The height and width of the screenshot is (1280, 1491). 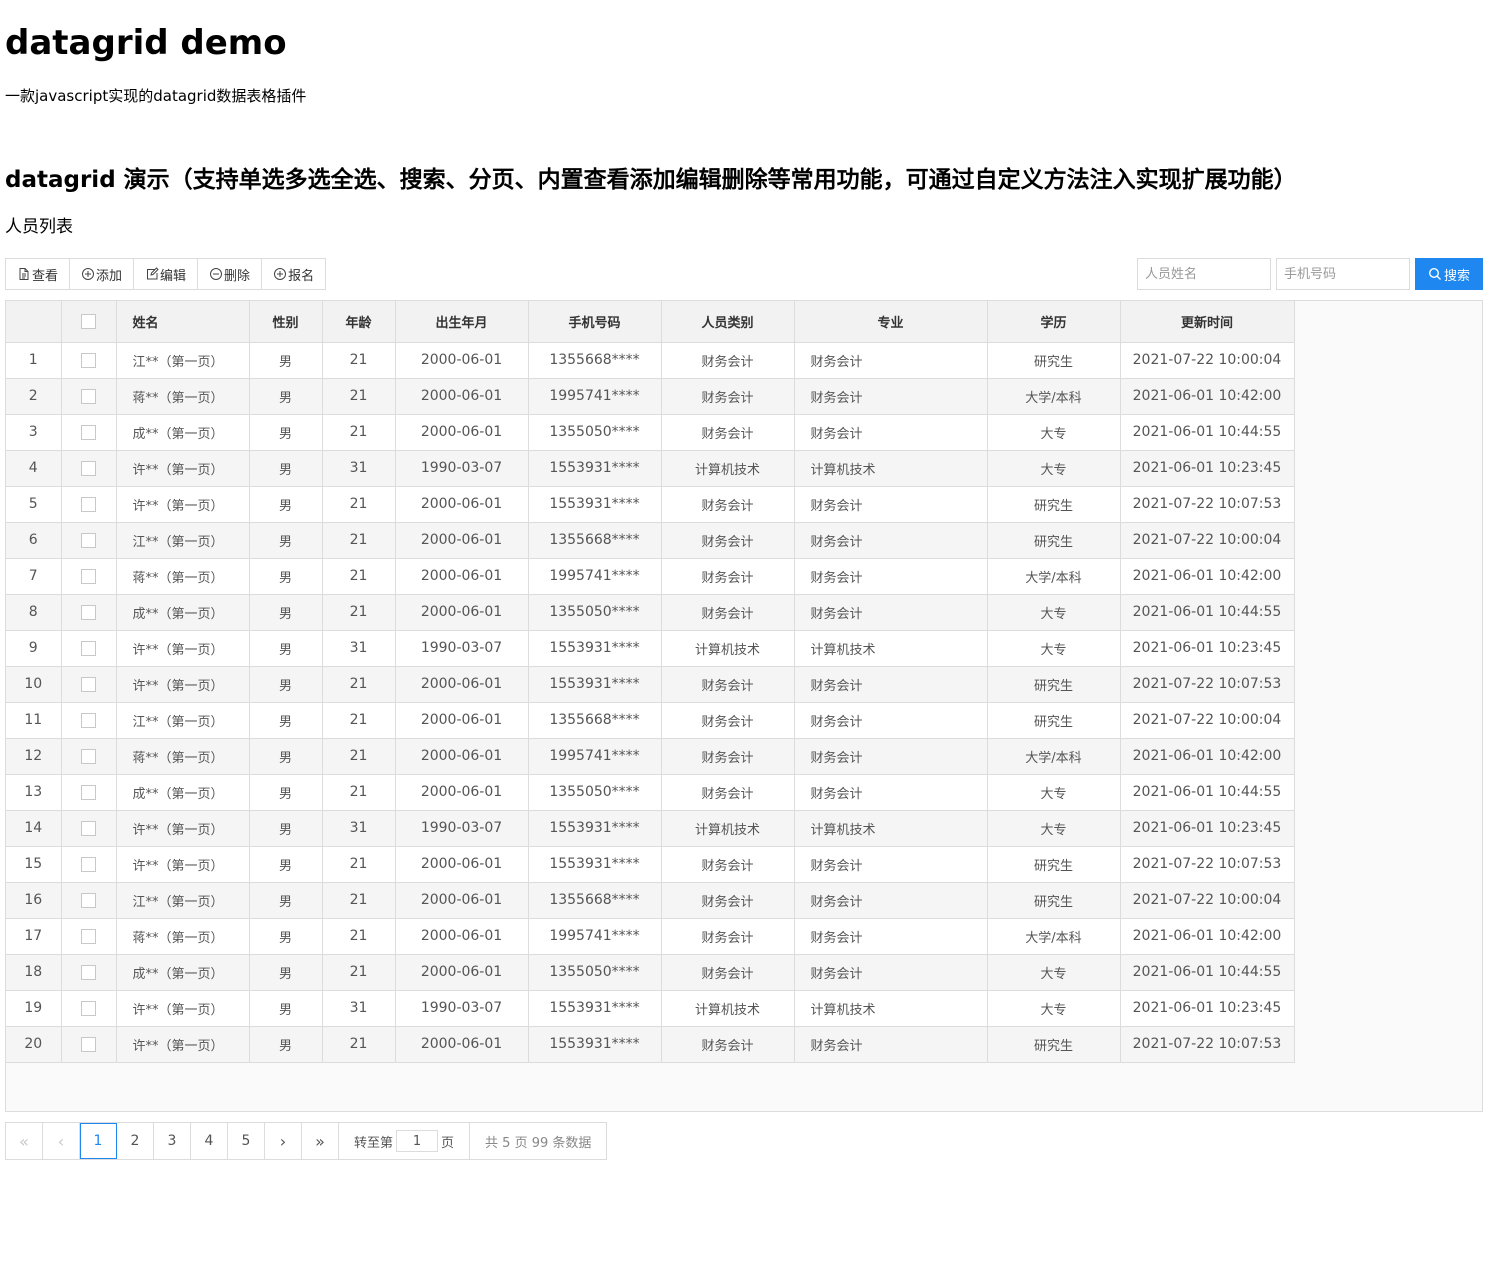 I want to click on page-description: 一款javascript实现的datagrid数据表格插件, so click(x=156, y=96).